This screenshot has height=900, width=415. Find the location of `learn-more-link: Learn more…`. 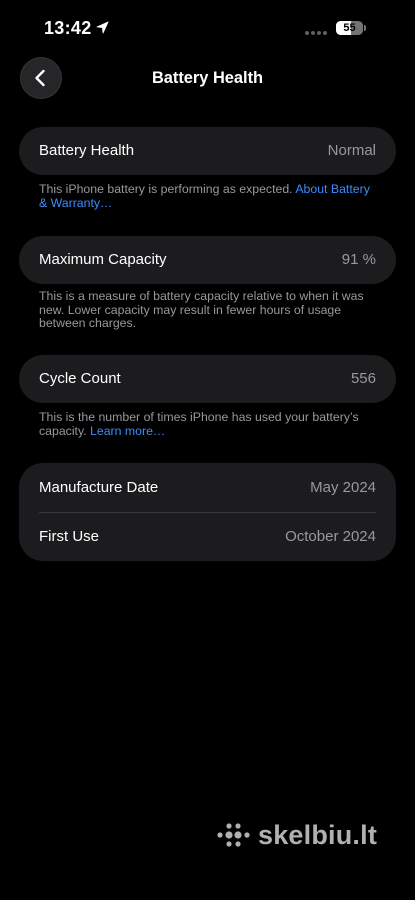

learn-more-link: Learn more… is located at coordinates (127, 431).